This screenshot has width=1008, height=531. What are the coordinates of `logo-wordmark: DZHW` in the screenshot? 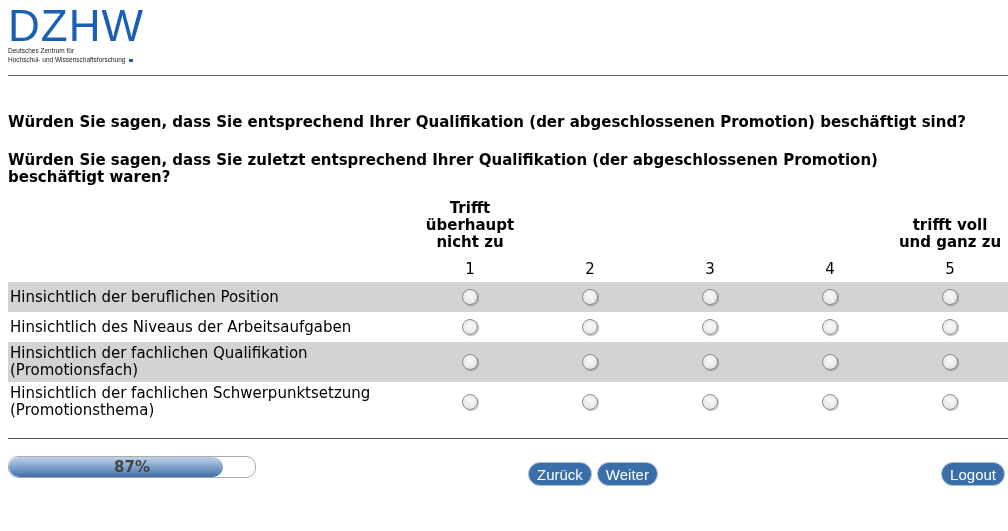 It's located at (76, 26).